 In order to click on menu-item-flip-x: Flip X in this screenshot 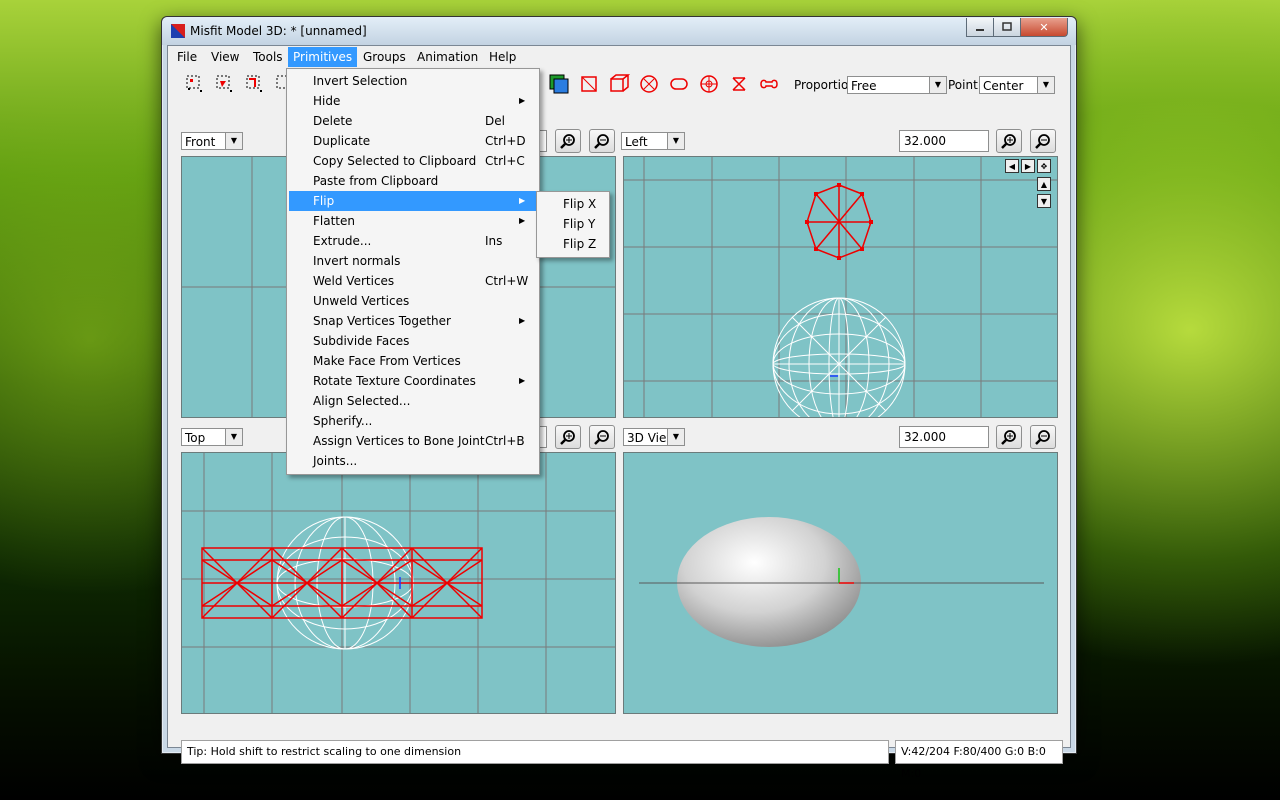, I will do `click(573, 204)`.